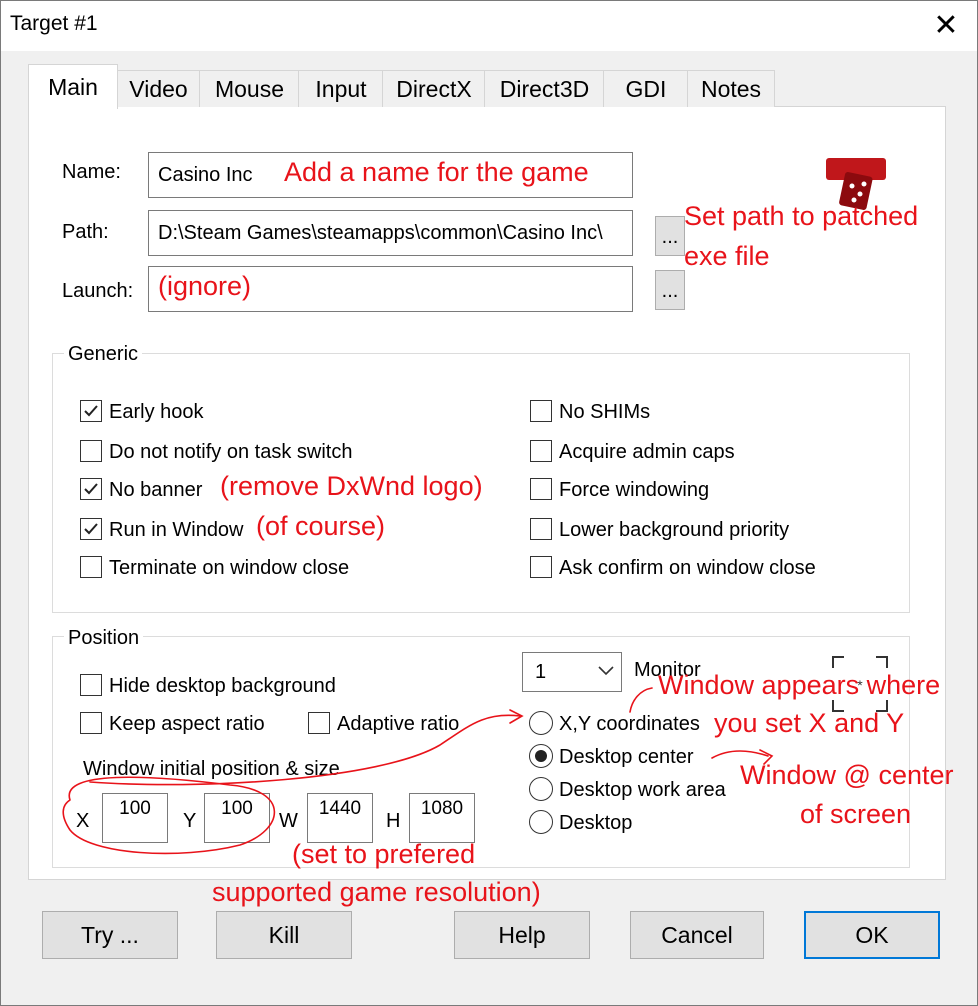 This screenshot has width=978, height=1006. What do you see at coordinates (856, 814) in the screenshot?
I see `annotation-center-2: of screen` at bounding box center [856, 814].